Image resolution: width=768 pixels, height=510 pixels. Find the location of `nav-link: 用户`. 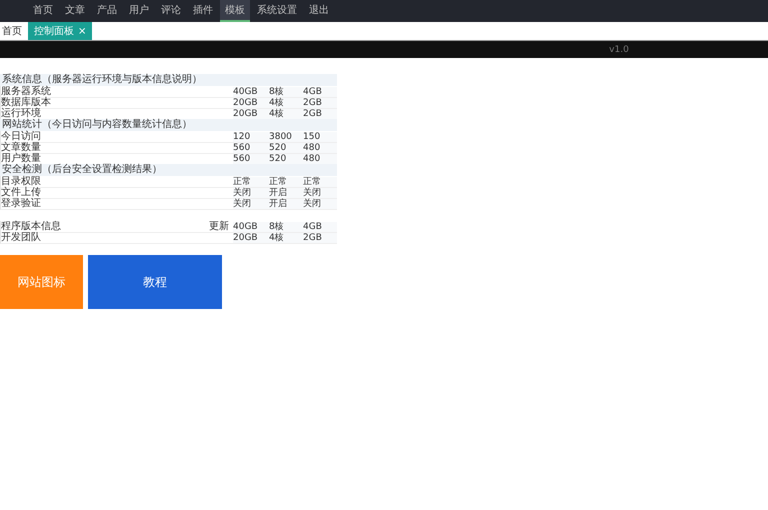

nav-link: 用户 is located at coordinates (139, 11).